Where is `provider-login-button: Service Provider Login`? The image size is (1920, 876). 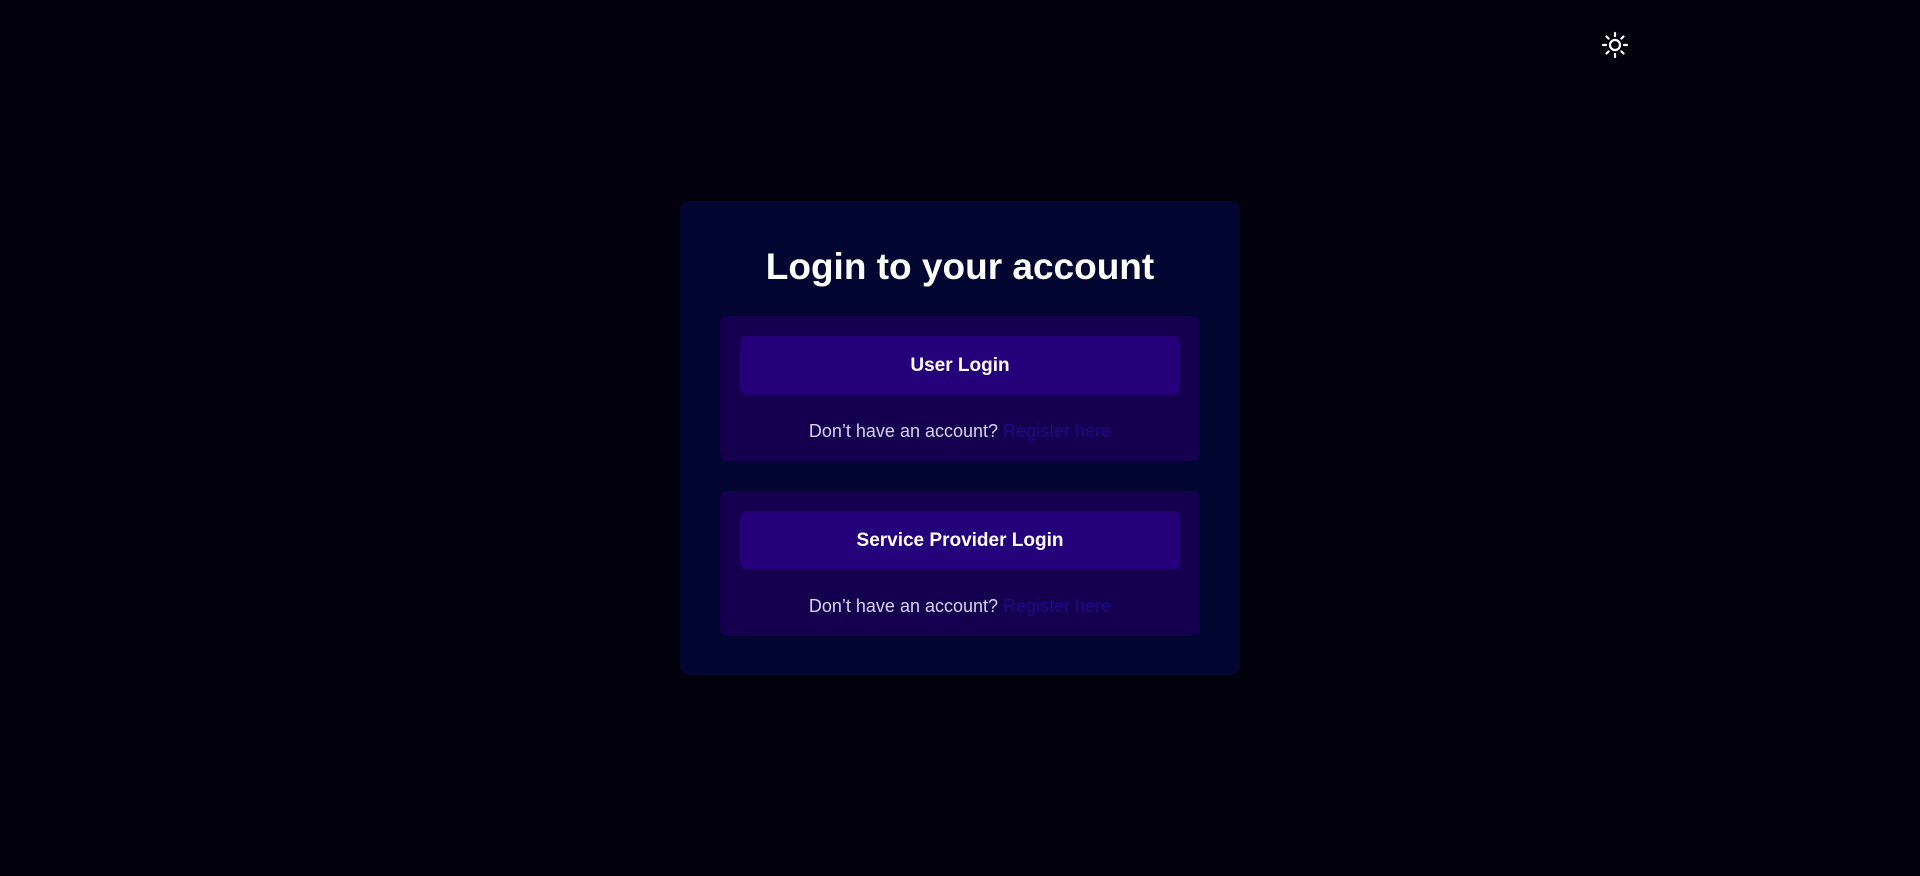
provider-login-button: Service Provider Login is located at coordinates (960, 540).